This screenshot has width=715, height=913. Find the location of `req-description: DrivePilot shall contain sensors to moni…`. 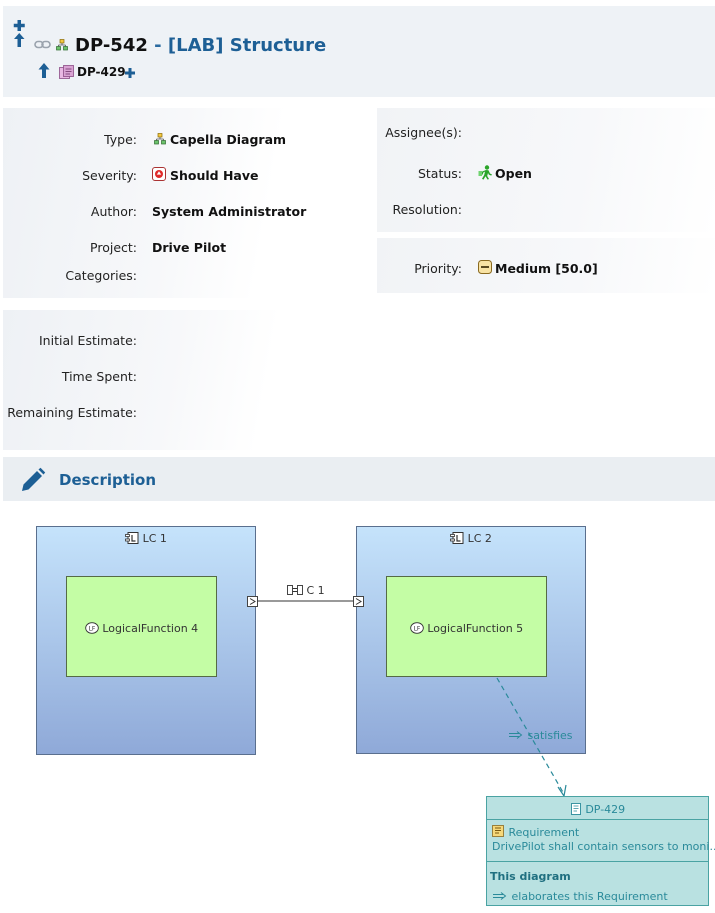

req-description: DrivePilot shall contain sensors to moni… is located at coordinates (603, 846).